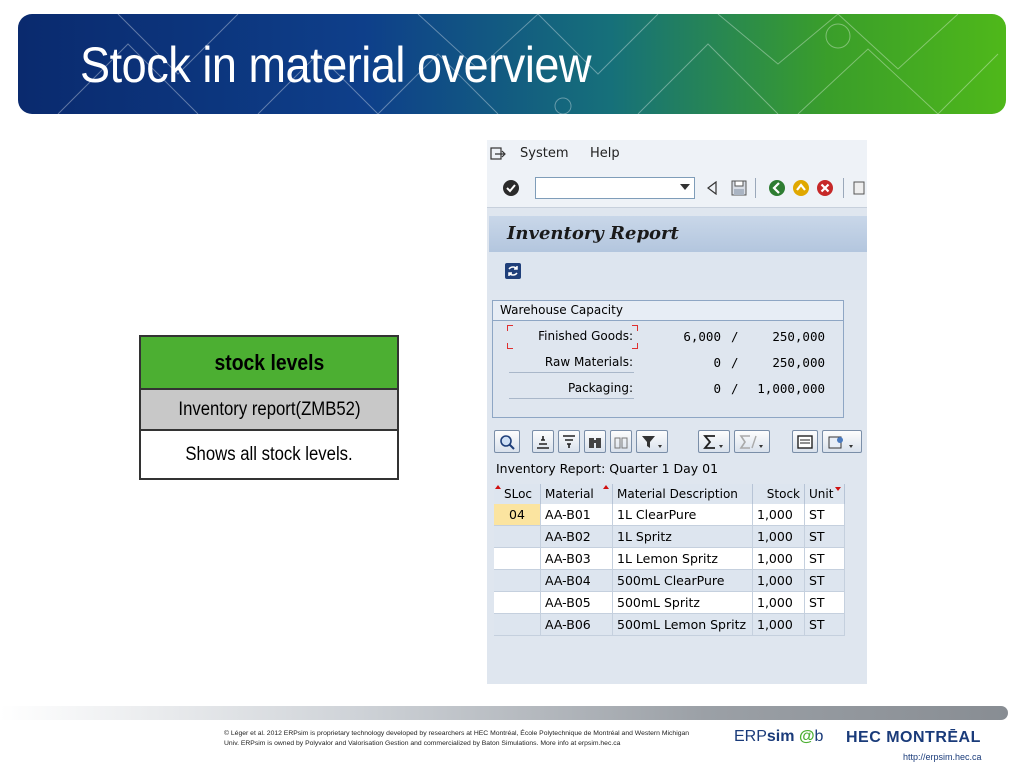 This screenshot has height=768, width=1024. What do you see at coordinates (777, 188) in the screenshot?
I see `back-icon` at bounding box center [777, 188].